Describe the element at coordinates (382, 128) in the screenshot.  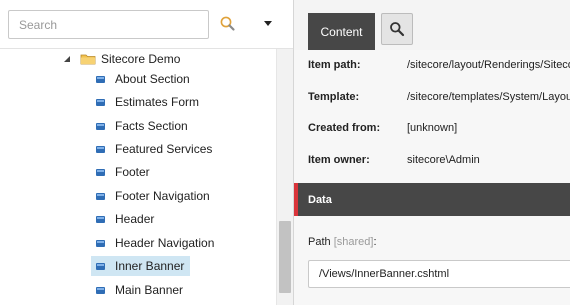
I see `created-from-row: Created from: [unknown]` at that location.